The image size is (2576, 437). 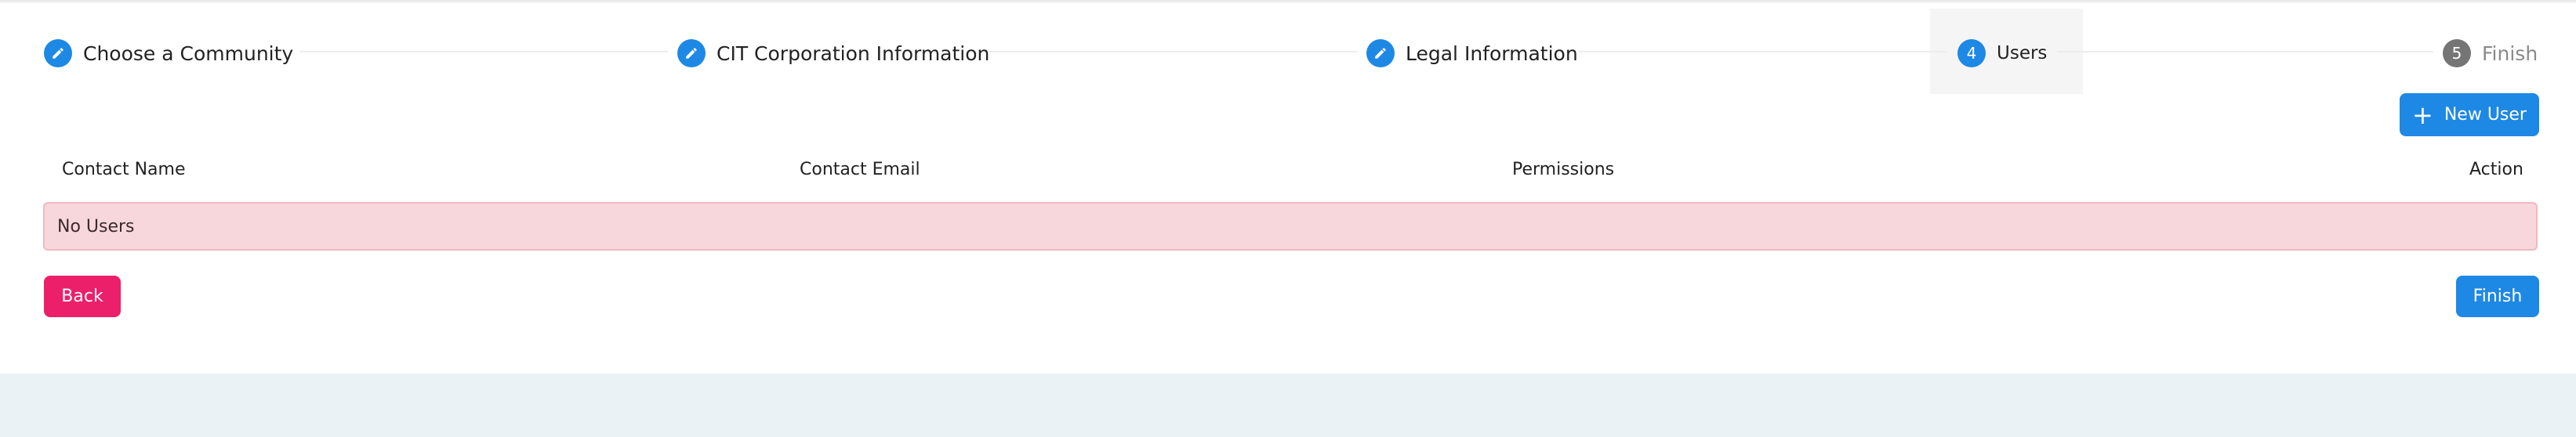 What do you see at coordinates (1291, 227) in the screenshot?
I see `empty-table-message: No Users` at bounding box center [1291, 227].